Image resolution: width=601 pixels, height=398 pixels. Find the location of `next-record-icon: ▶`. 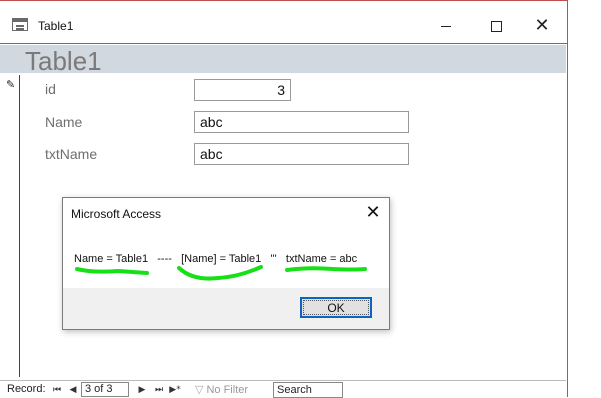

next-record-icon: ▶ is located at coordinates (142, 389).